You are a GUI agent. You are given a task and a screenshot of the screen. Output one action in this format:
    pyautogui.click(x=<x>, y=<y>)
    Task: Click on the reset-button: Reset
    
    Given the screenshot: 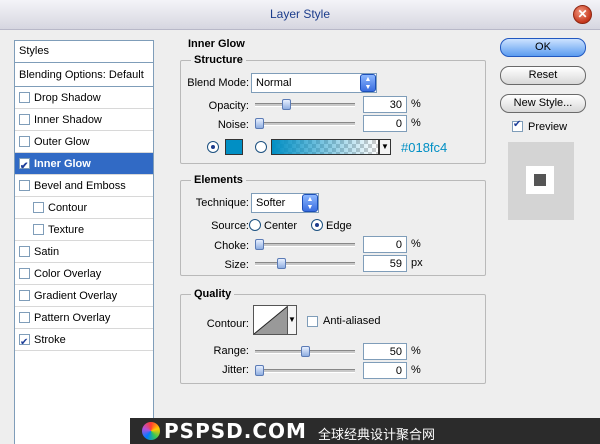 What is the action you would take?
    pyautogui.click(x=543, y=75)
    